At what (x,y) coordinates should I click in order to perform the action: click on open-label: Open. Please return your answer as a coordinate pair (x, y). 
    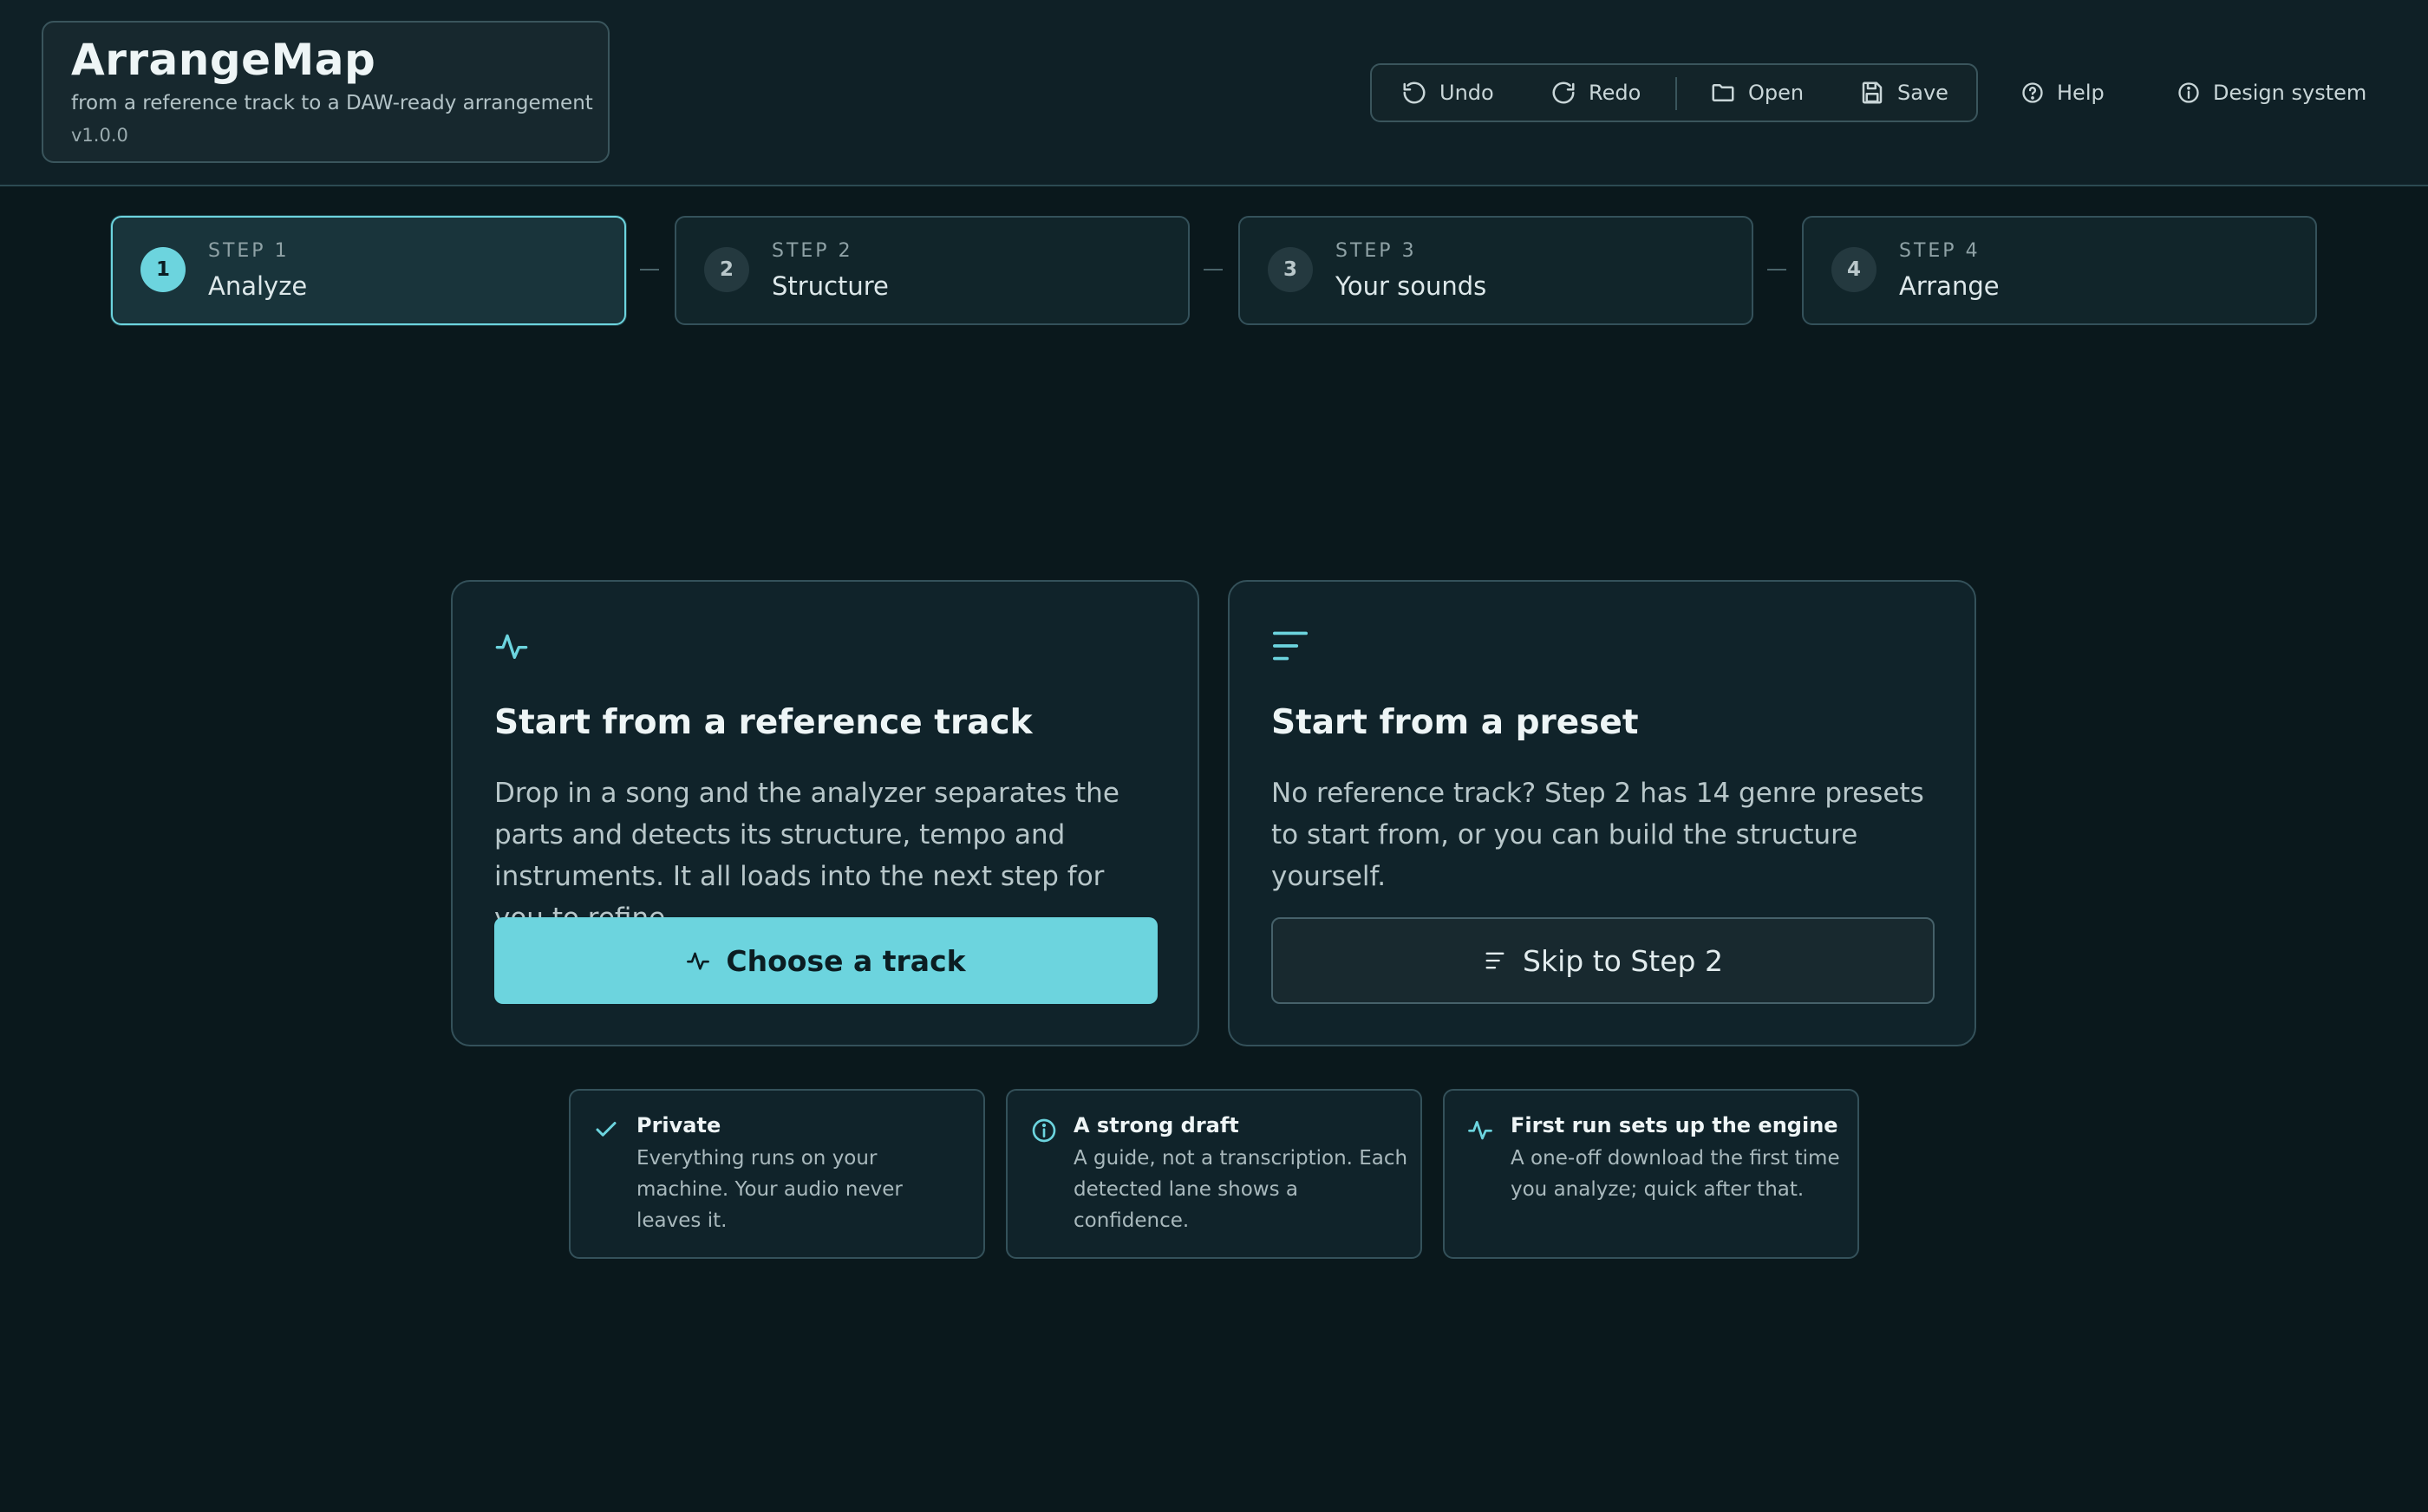
    Looking at the image, I should click on (1777, 93).